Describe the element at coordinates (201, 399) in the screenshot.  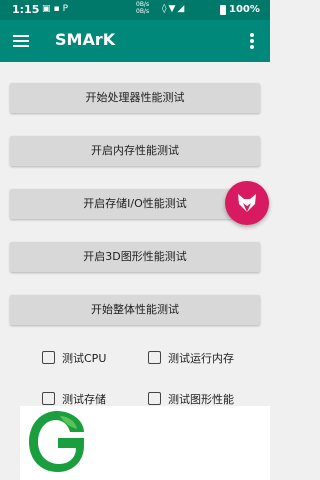
I see `checkbox-label: 测试图形性能` at that location.